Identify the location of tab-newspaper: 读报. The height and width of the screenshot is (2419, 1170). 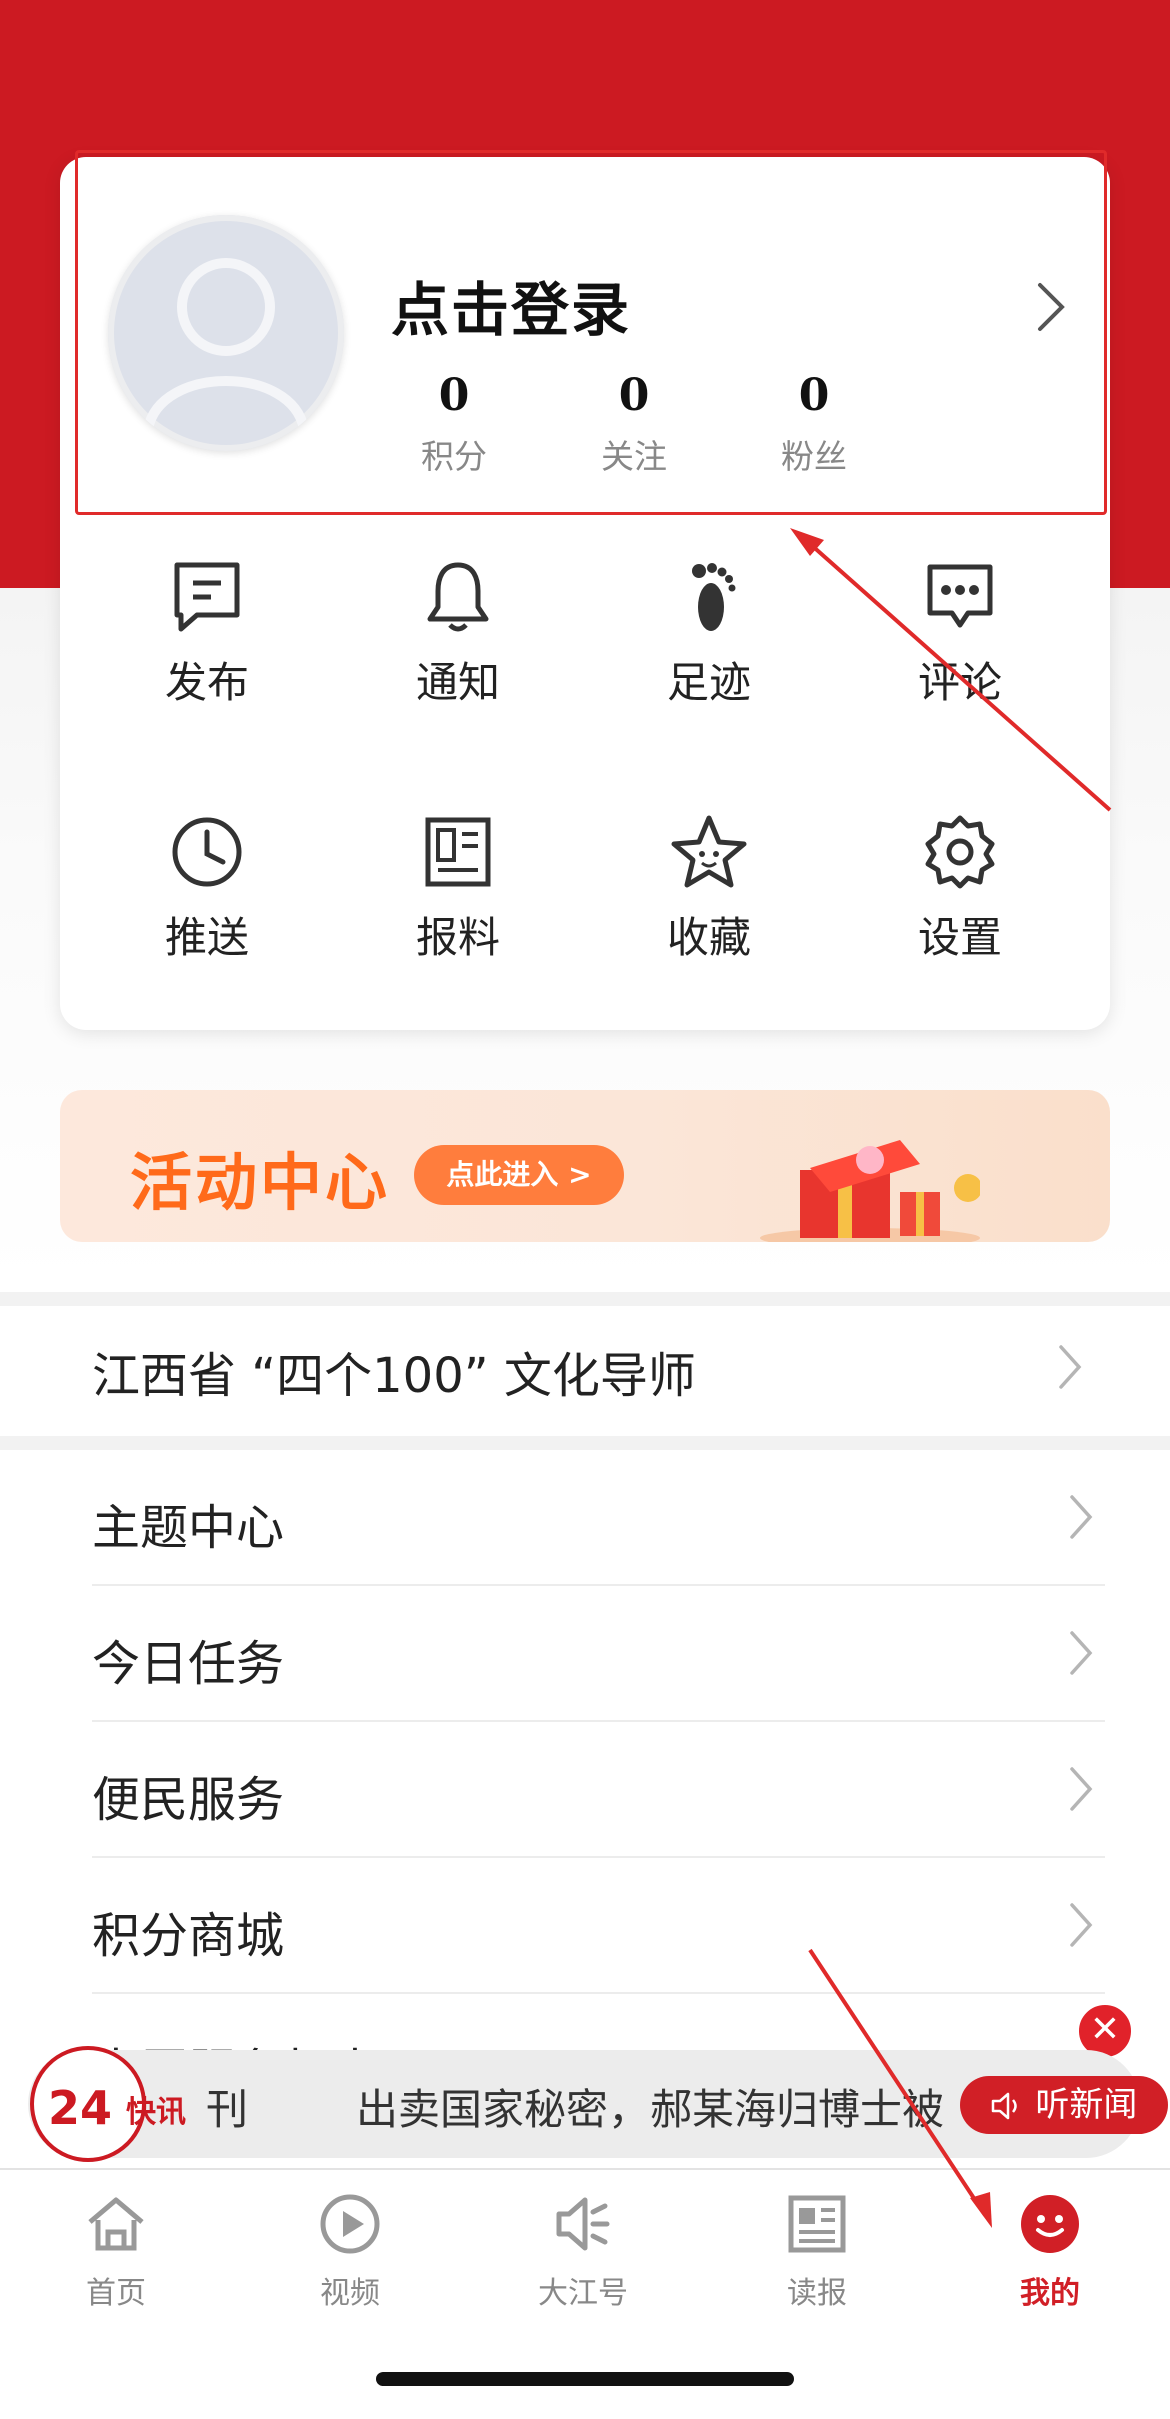
(817, 2252).